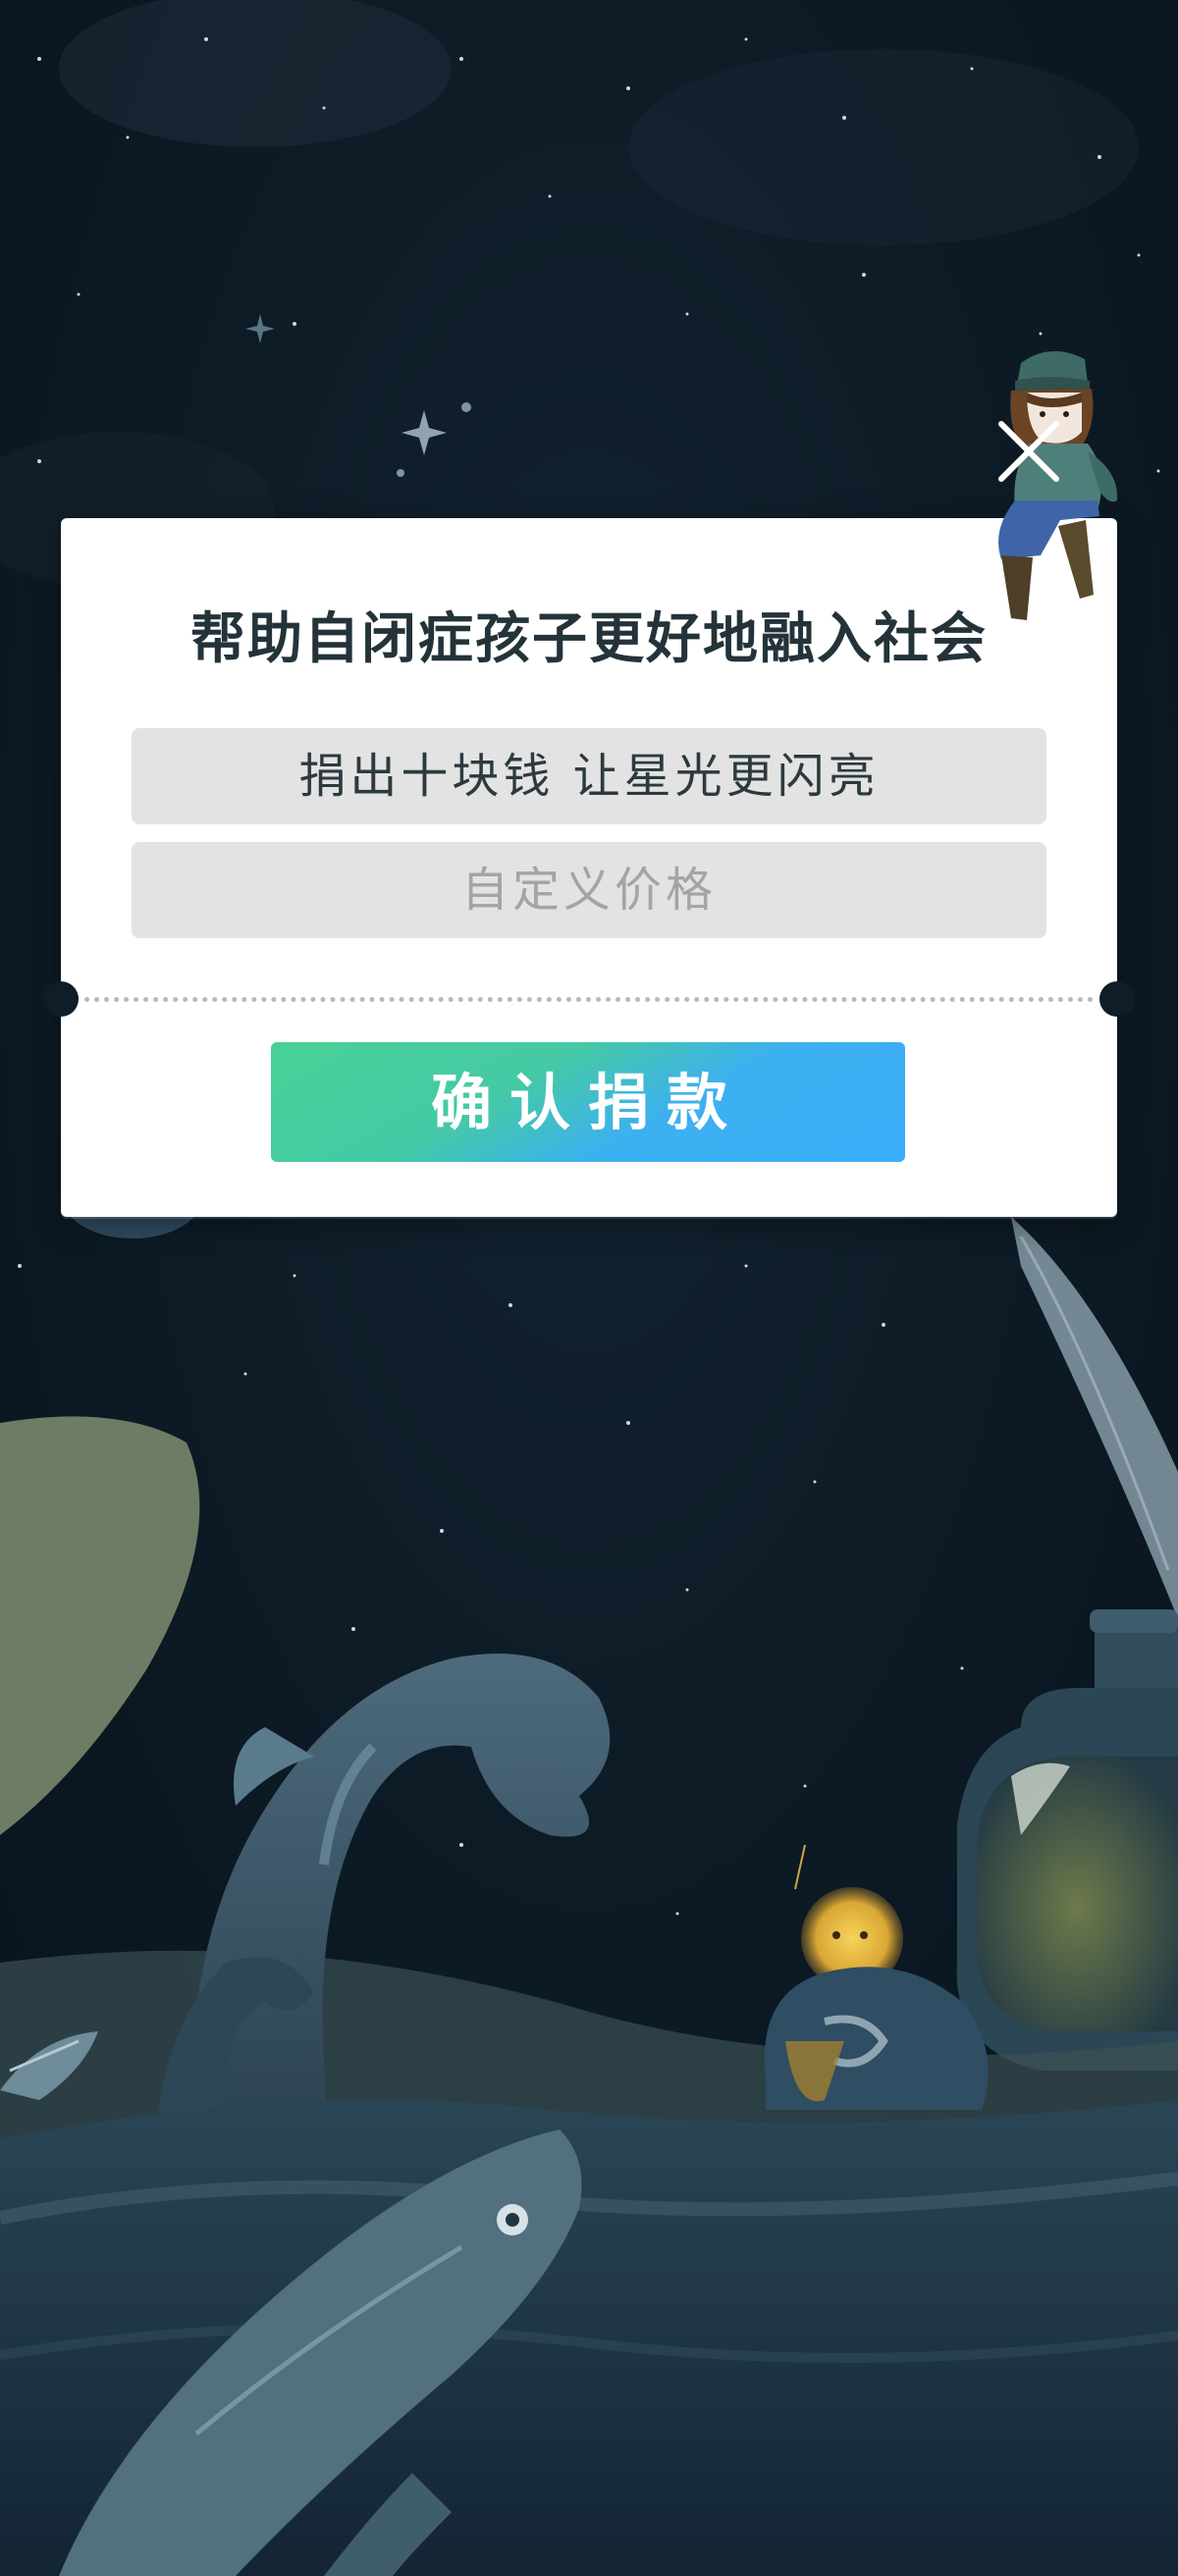  I want to click on dotted-divider, so click(589, 999).